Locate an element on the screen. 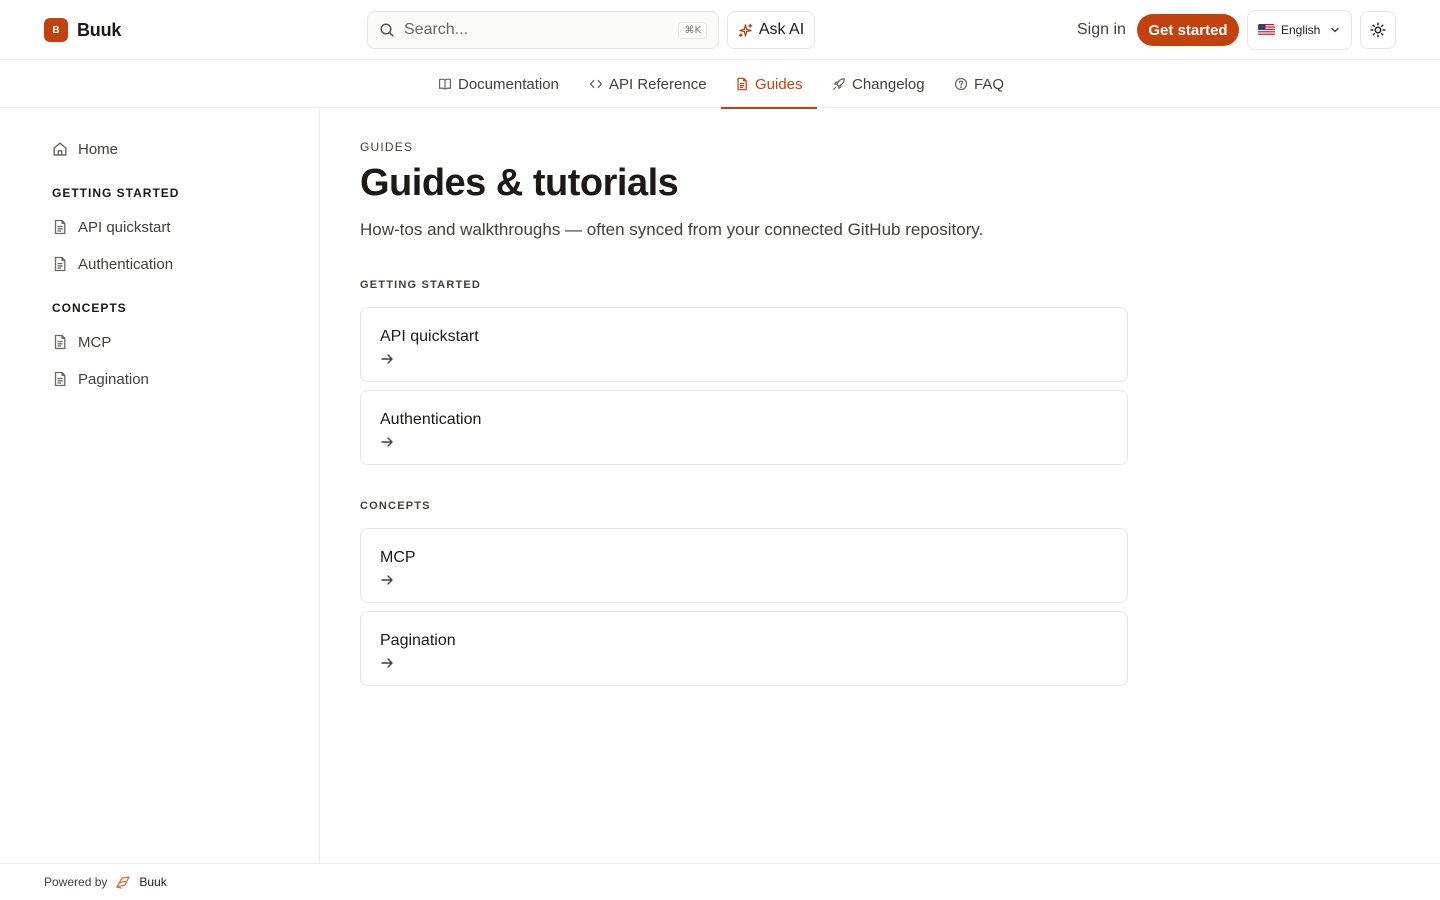 This screenshot has width=1440, height=900. theme-toggle-button is located at coordinates (1378, 30).